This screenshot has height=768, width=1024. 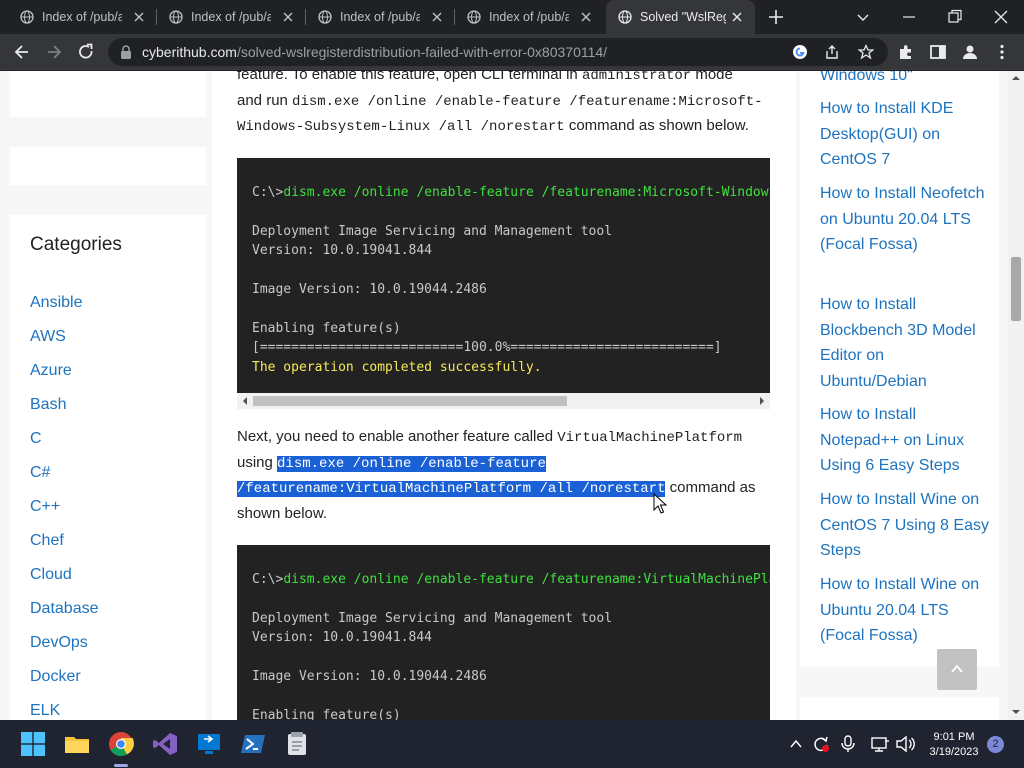 What do you see at coordinates (821, 744) in the screenshot?
I see `sync-alert-icon` at bounding box center [821, 744].